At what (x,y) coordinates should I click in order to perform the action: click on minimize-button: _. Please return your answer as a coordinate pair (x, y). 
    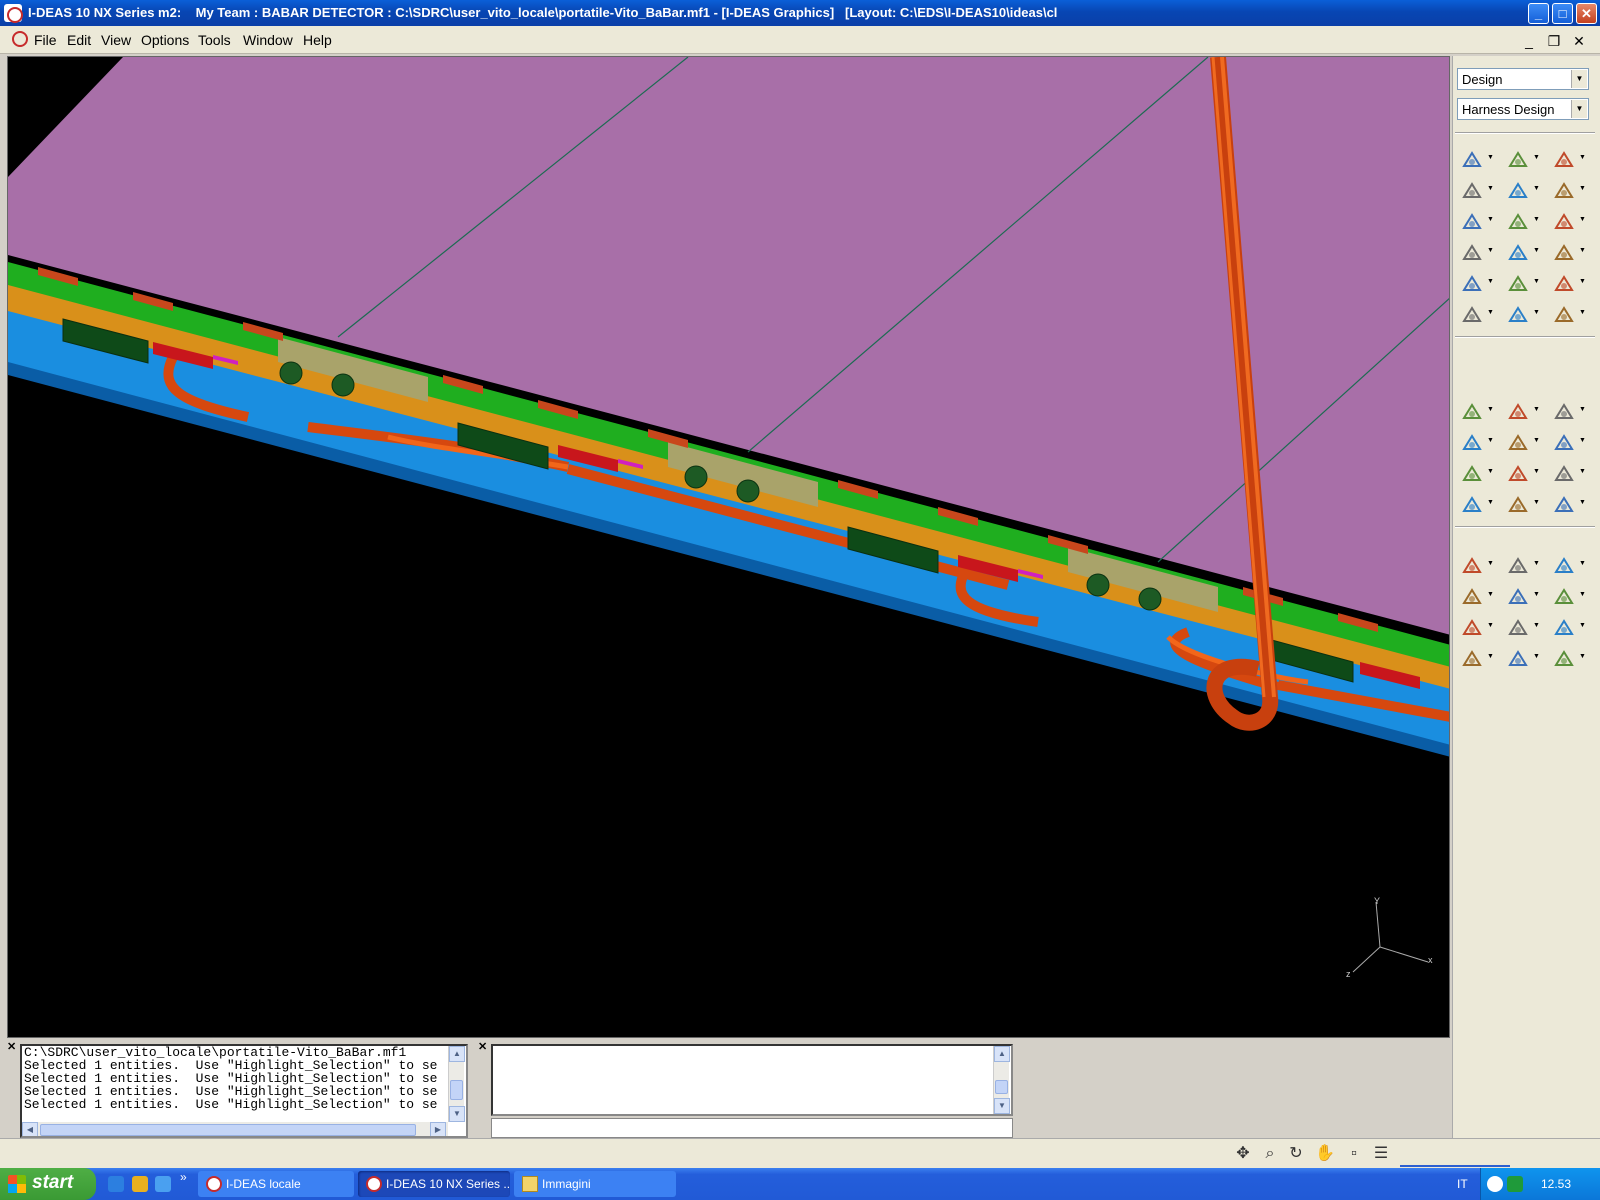
    Looking at the image, I should click on (1538, 13).